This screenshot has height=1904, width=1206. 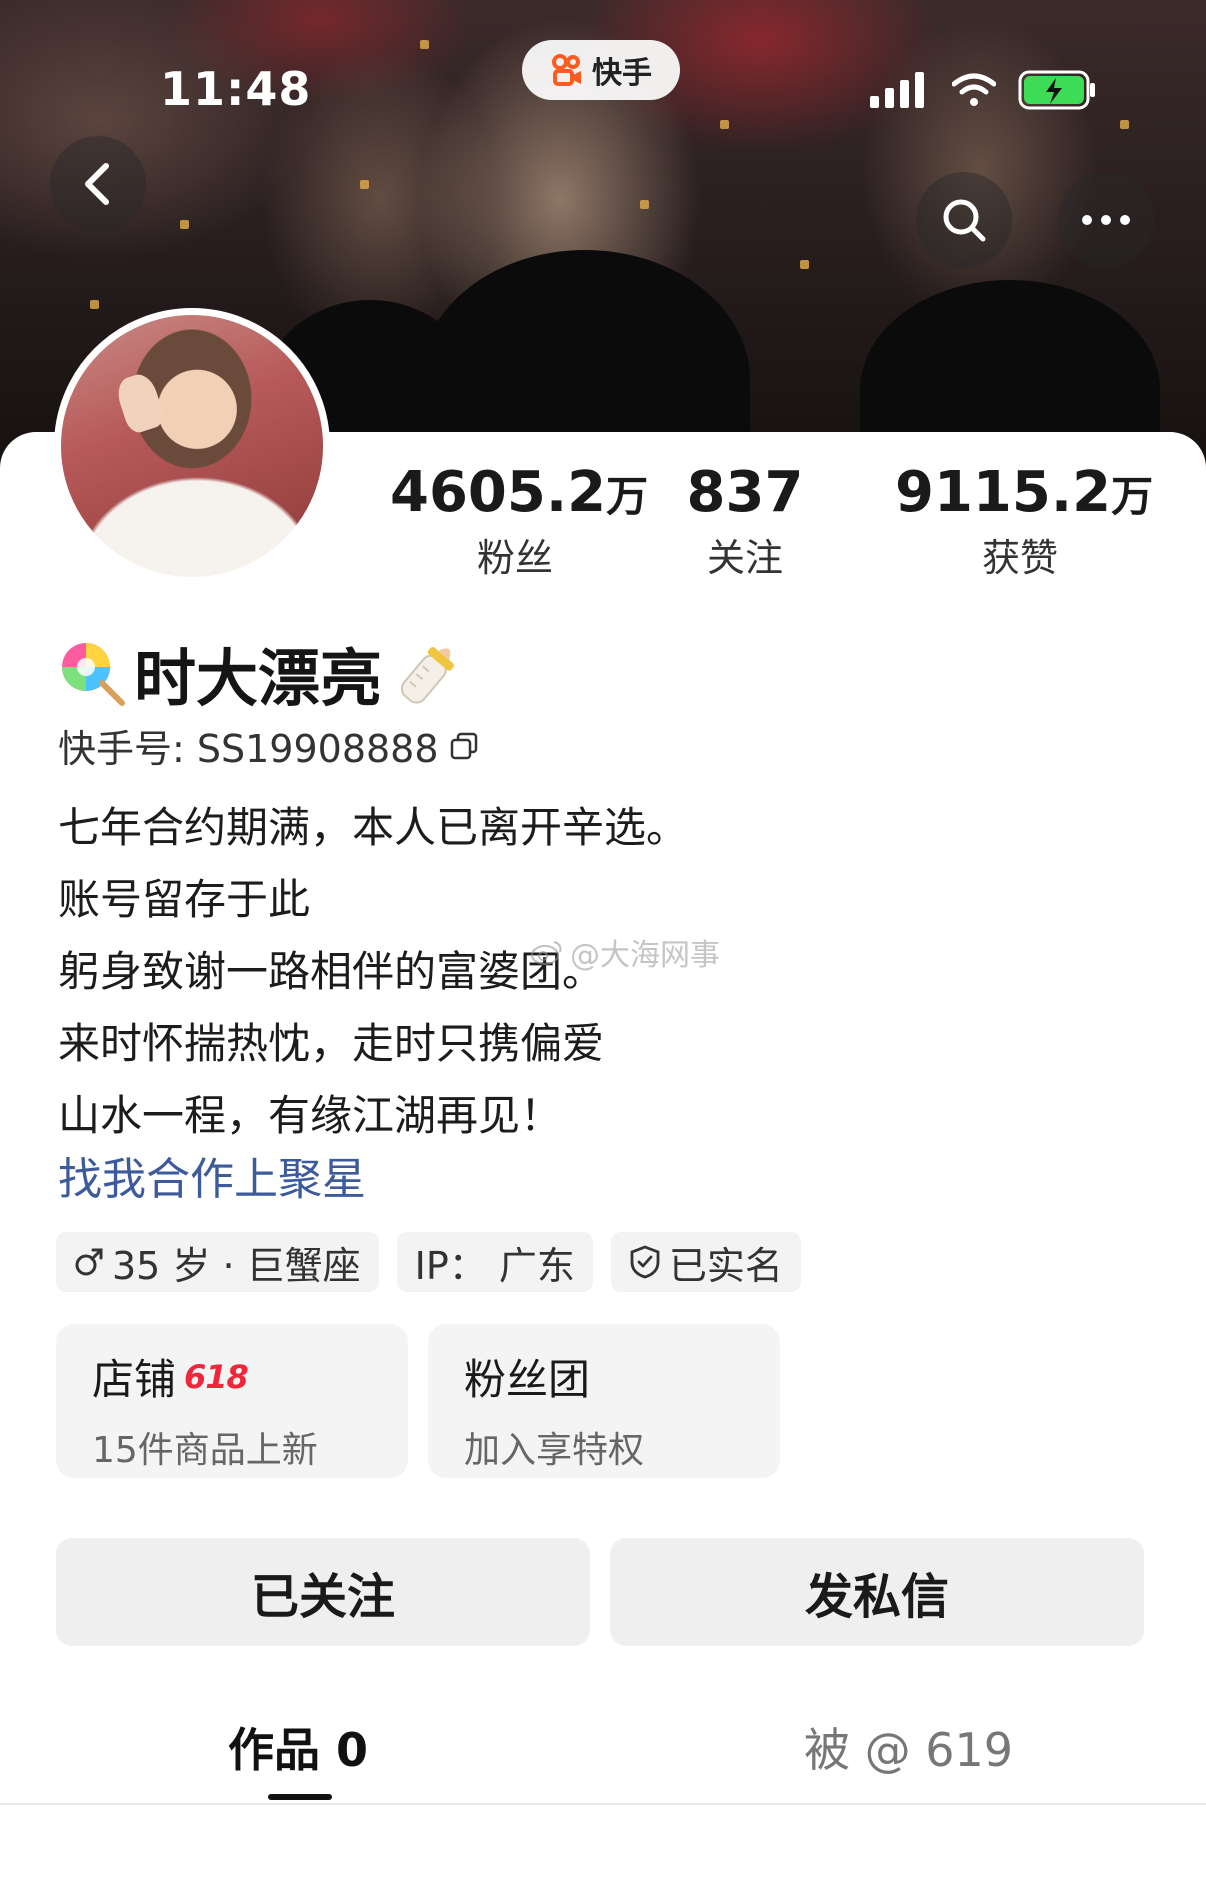 What do you see at coordinates (744, 558) in the screenshot?
I see `following-label: 关注` at bounding box center [744, 558].